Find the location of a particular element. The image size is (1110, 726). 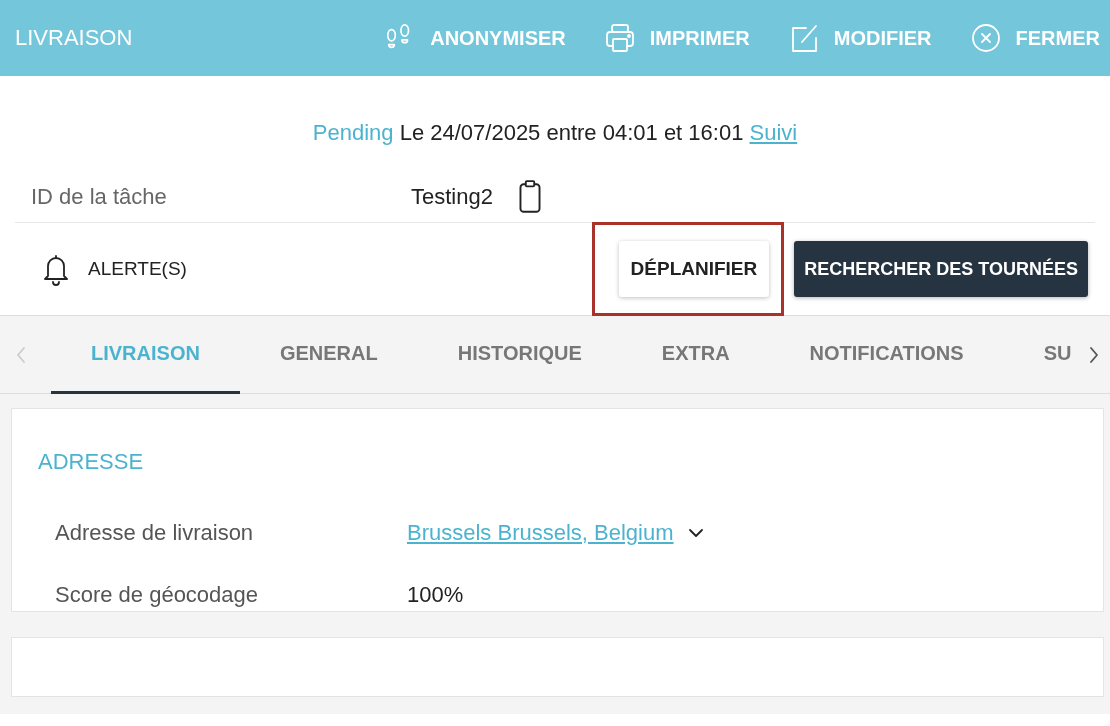

unschedule-button: DÉPLANIFIER is located at coordinates (694, 269).